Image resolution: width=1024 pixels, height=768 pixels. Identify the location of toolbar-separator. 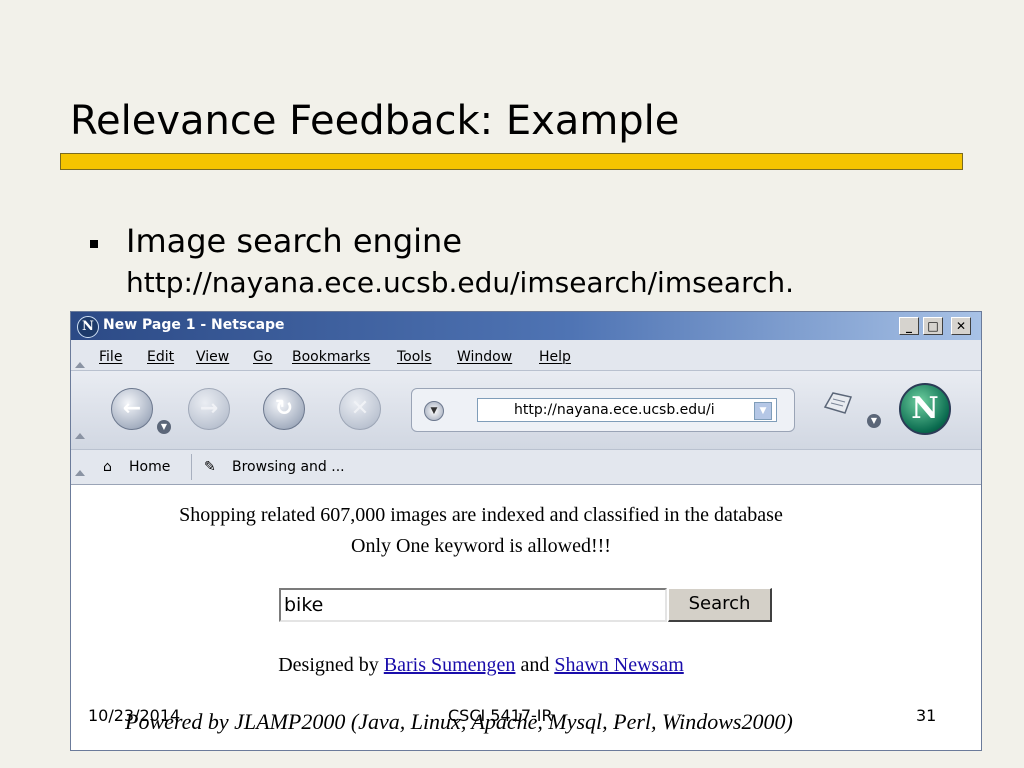
(191, 467).